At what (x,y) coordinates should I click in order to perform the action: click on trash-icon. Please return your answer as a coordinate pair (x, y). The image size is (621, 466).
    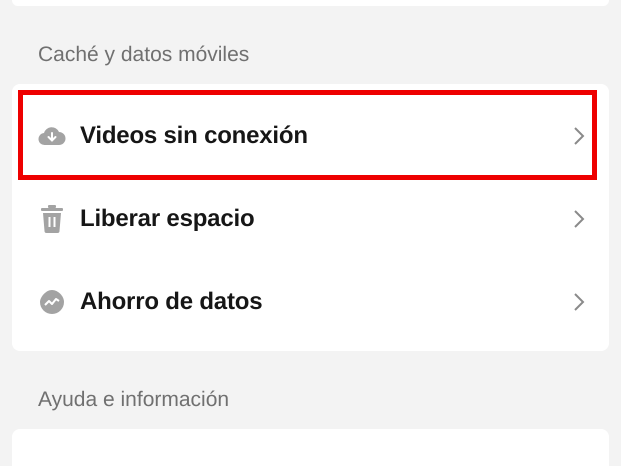
    Looking at the image, I should click on (52, 218).